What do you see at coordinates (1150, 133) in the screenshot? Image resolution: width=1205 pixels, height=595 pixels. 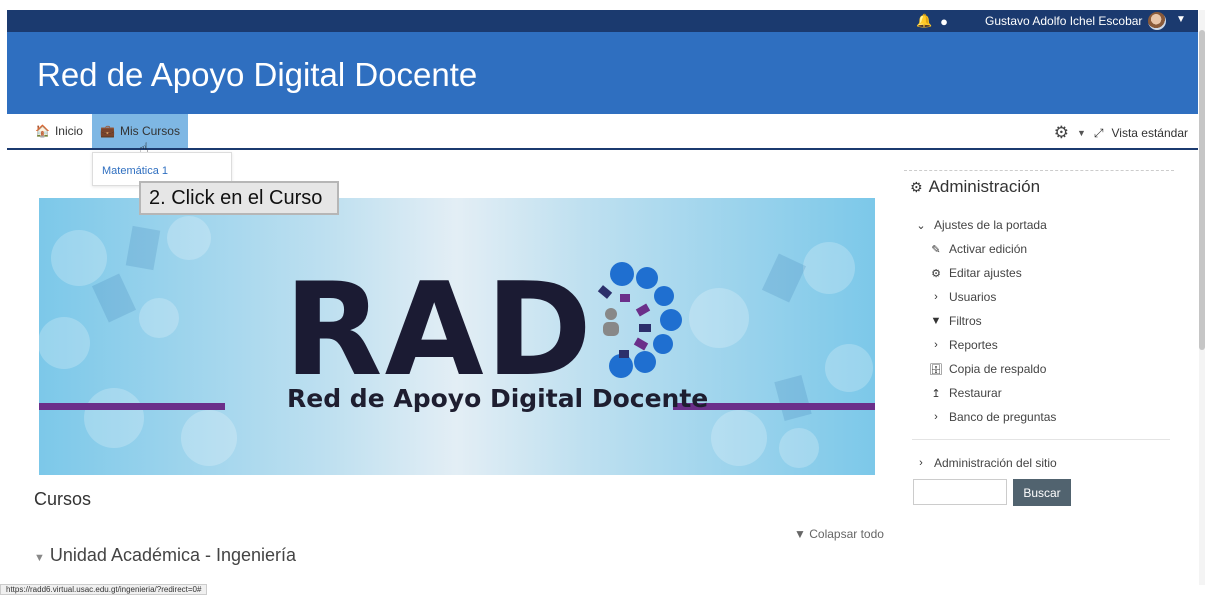 I see `standard-view-toggle: Vista estándar` at bounding box center [1150, 133].